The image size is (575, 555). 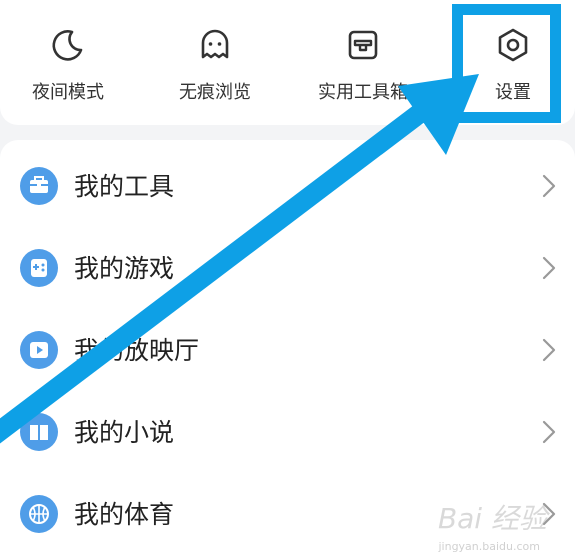 I want to click on basketball-icon, so click(x=39, y=514).